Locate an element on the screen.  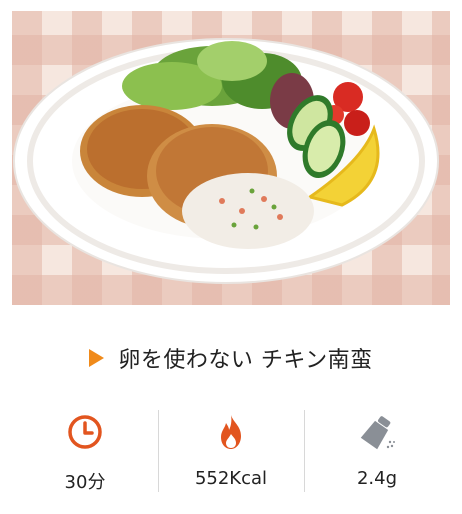
recipe-title-row: 卵を使わない チキン南蛮 is located at coordinates (231, 358).